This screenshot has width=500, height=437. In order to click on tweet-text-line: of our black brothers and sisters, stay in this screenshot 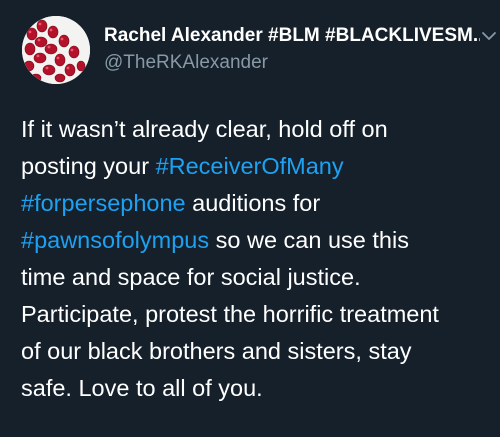, I will do `click(258, 351)`.